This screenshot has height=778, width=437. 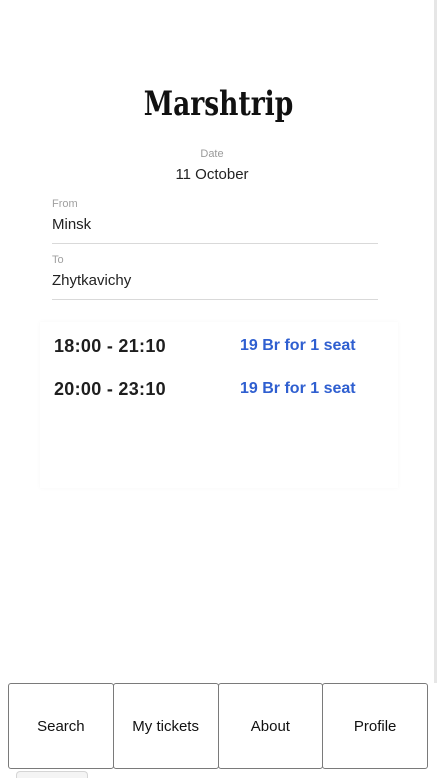 I want to click on nav-my-tickets-button: My tickets, so click(x=165, y=726).